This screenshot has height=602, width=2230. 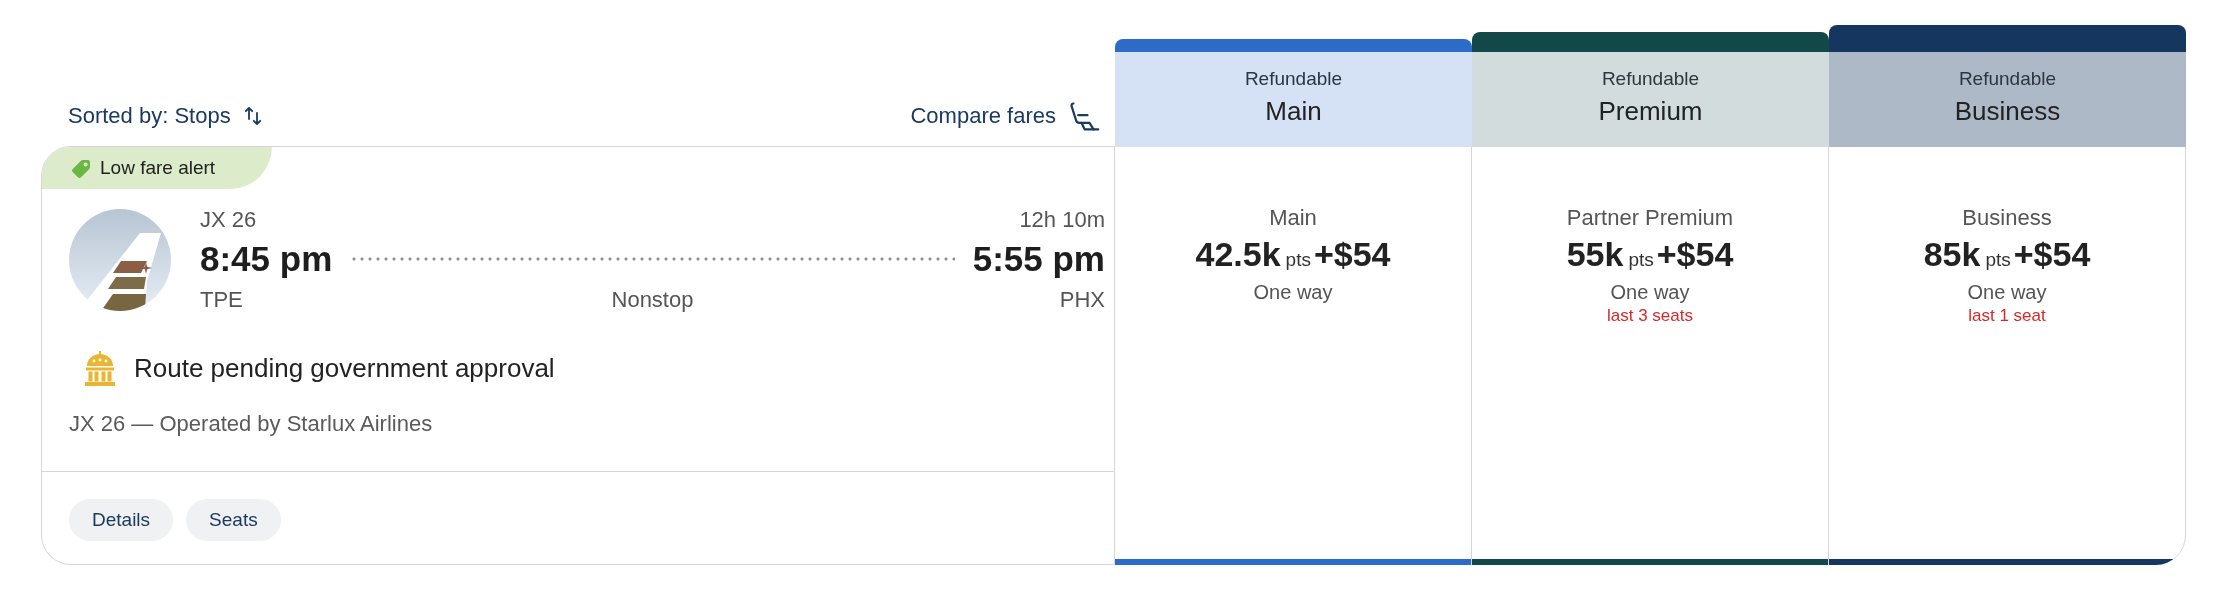 What do you see at coordinates (121, 520) in the screenshot?
I see `pill-button: Details` at bounding box center [121, 520].